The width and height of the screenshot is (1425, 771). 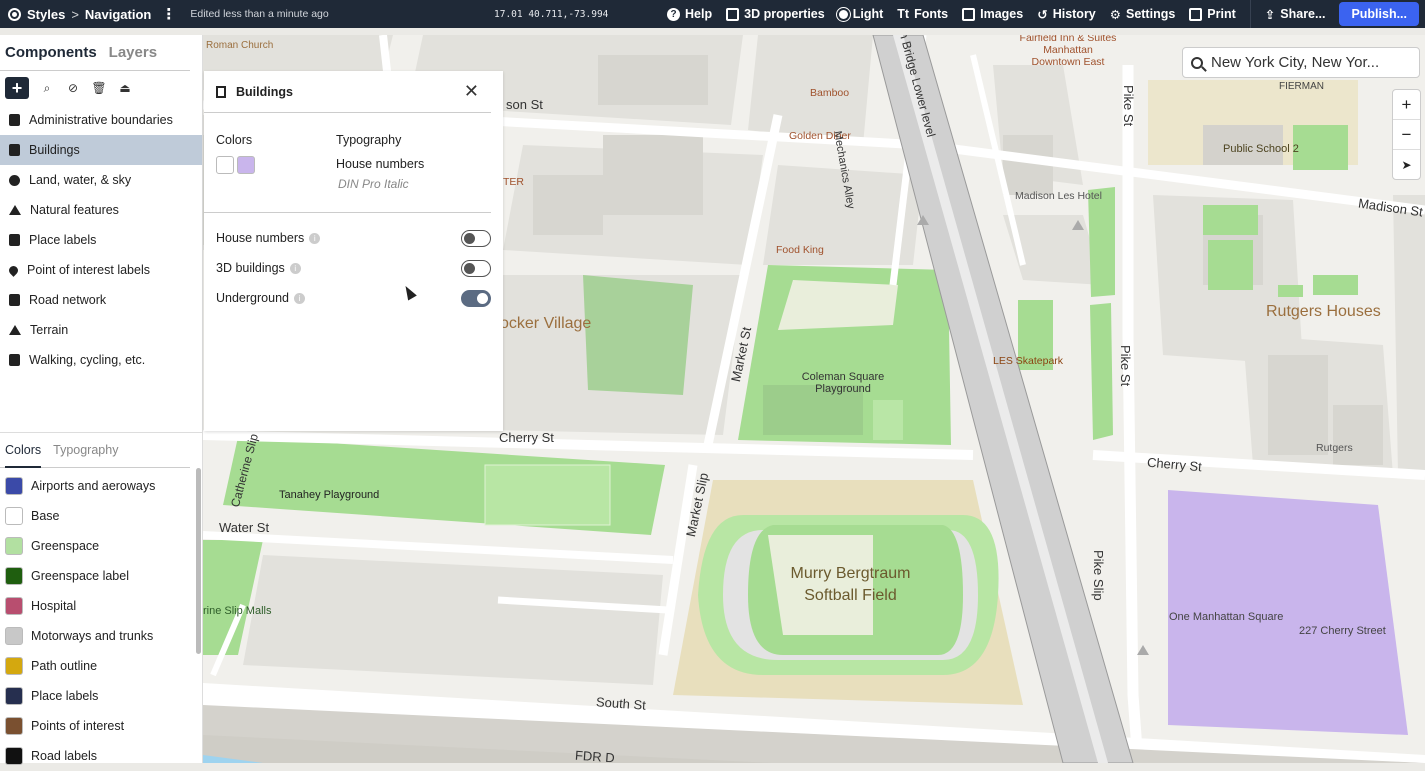 I want to click on sidebar-tabs: Components Layers, so click(x=95, y=53).